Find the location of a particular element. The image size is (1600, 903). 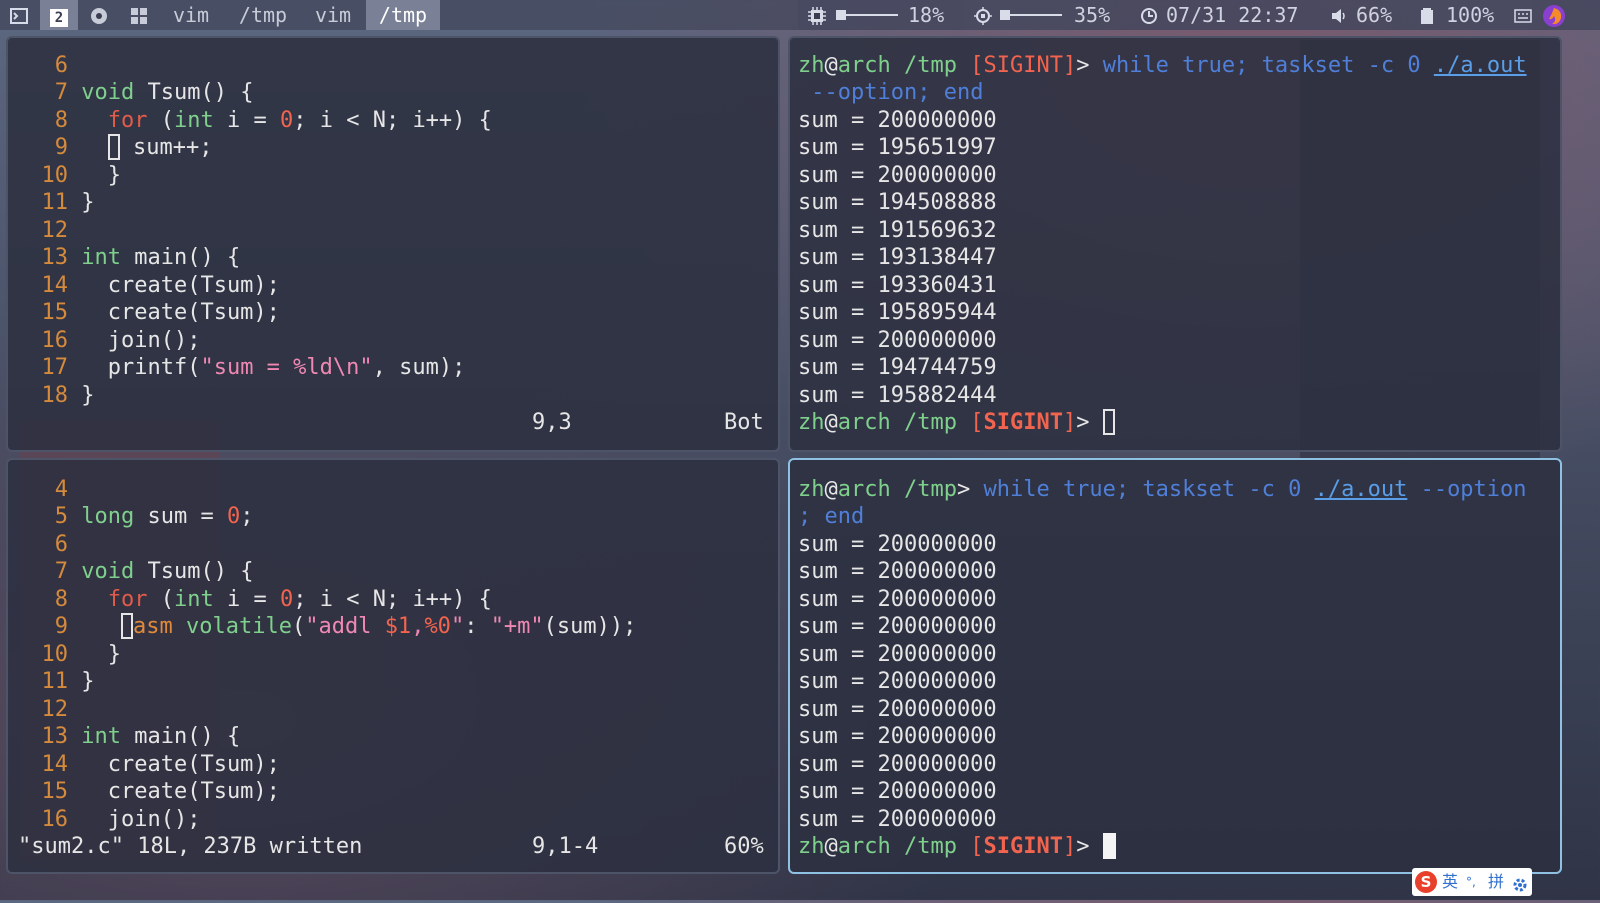

workspace-2: 2 is located at coordinates (59, 15).